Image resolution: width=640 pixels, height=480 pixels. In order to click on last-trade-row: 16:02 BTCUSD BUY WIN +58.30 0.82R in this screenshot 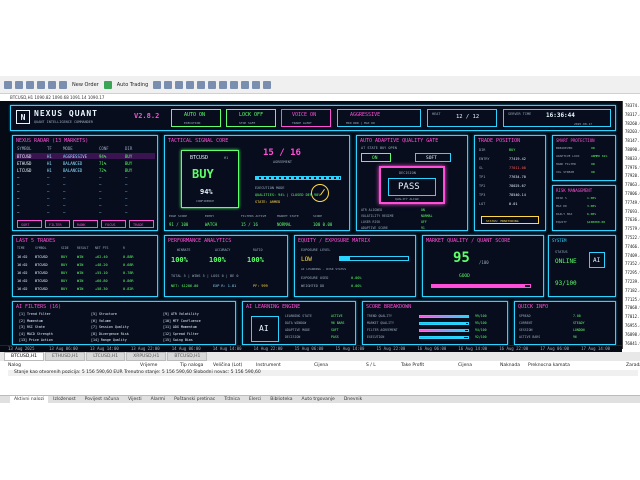, I will do `click(85, 289)`.